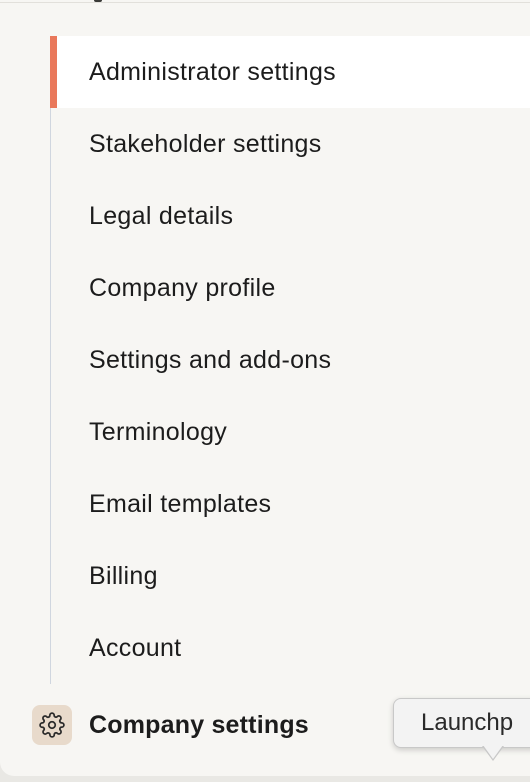 This screenshot has width=530, height=782. I want to click on submenu-item-label: Company profile, so click(182, 287).